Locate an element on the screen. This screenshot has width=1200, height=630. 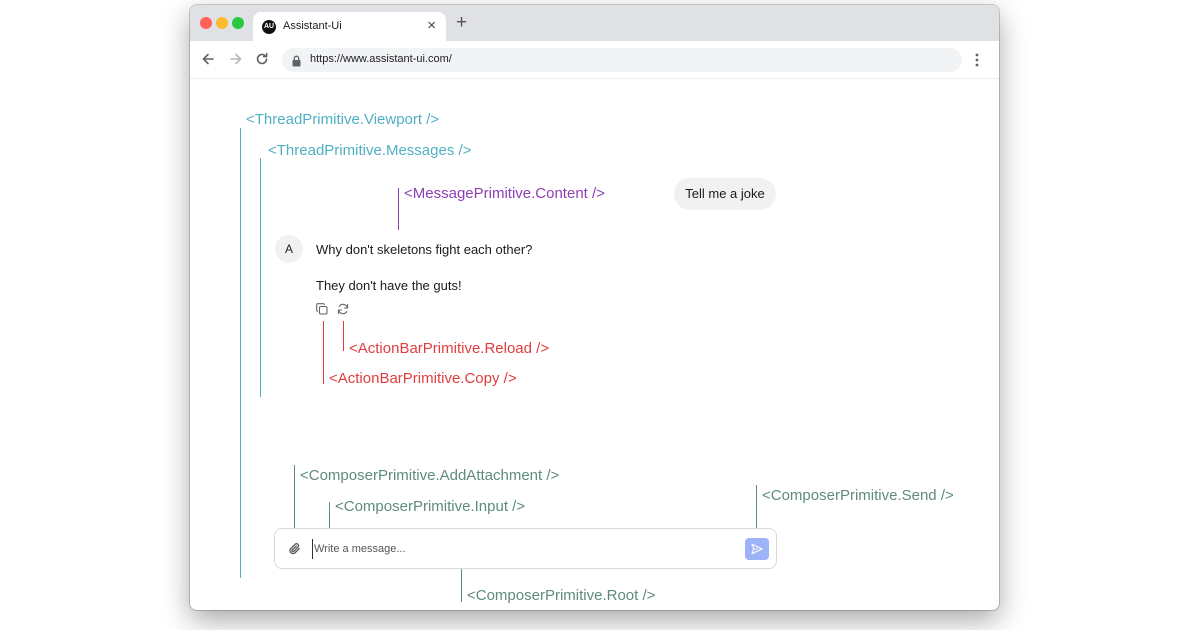
message-input is located at coordinates (522, 549).